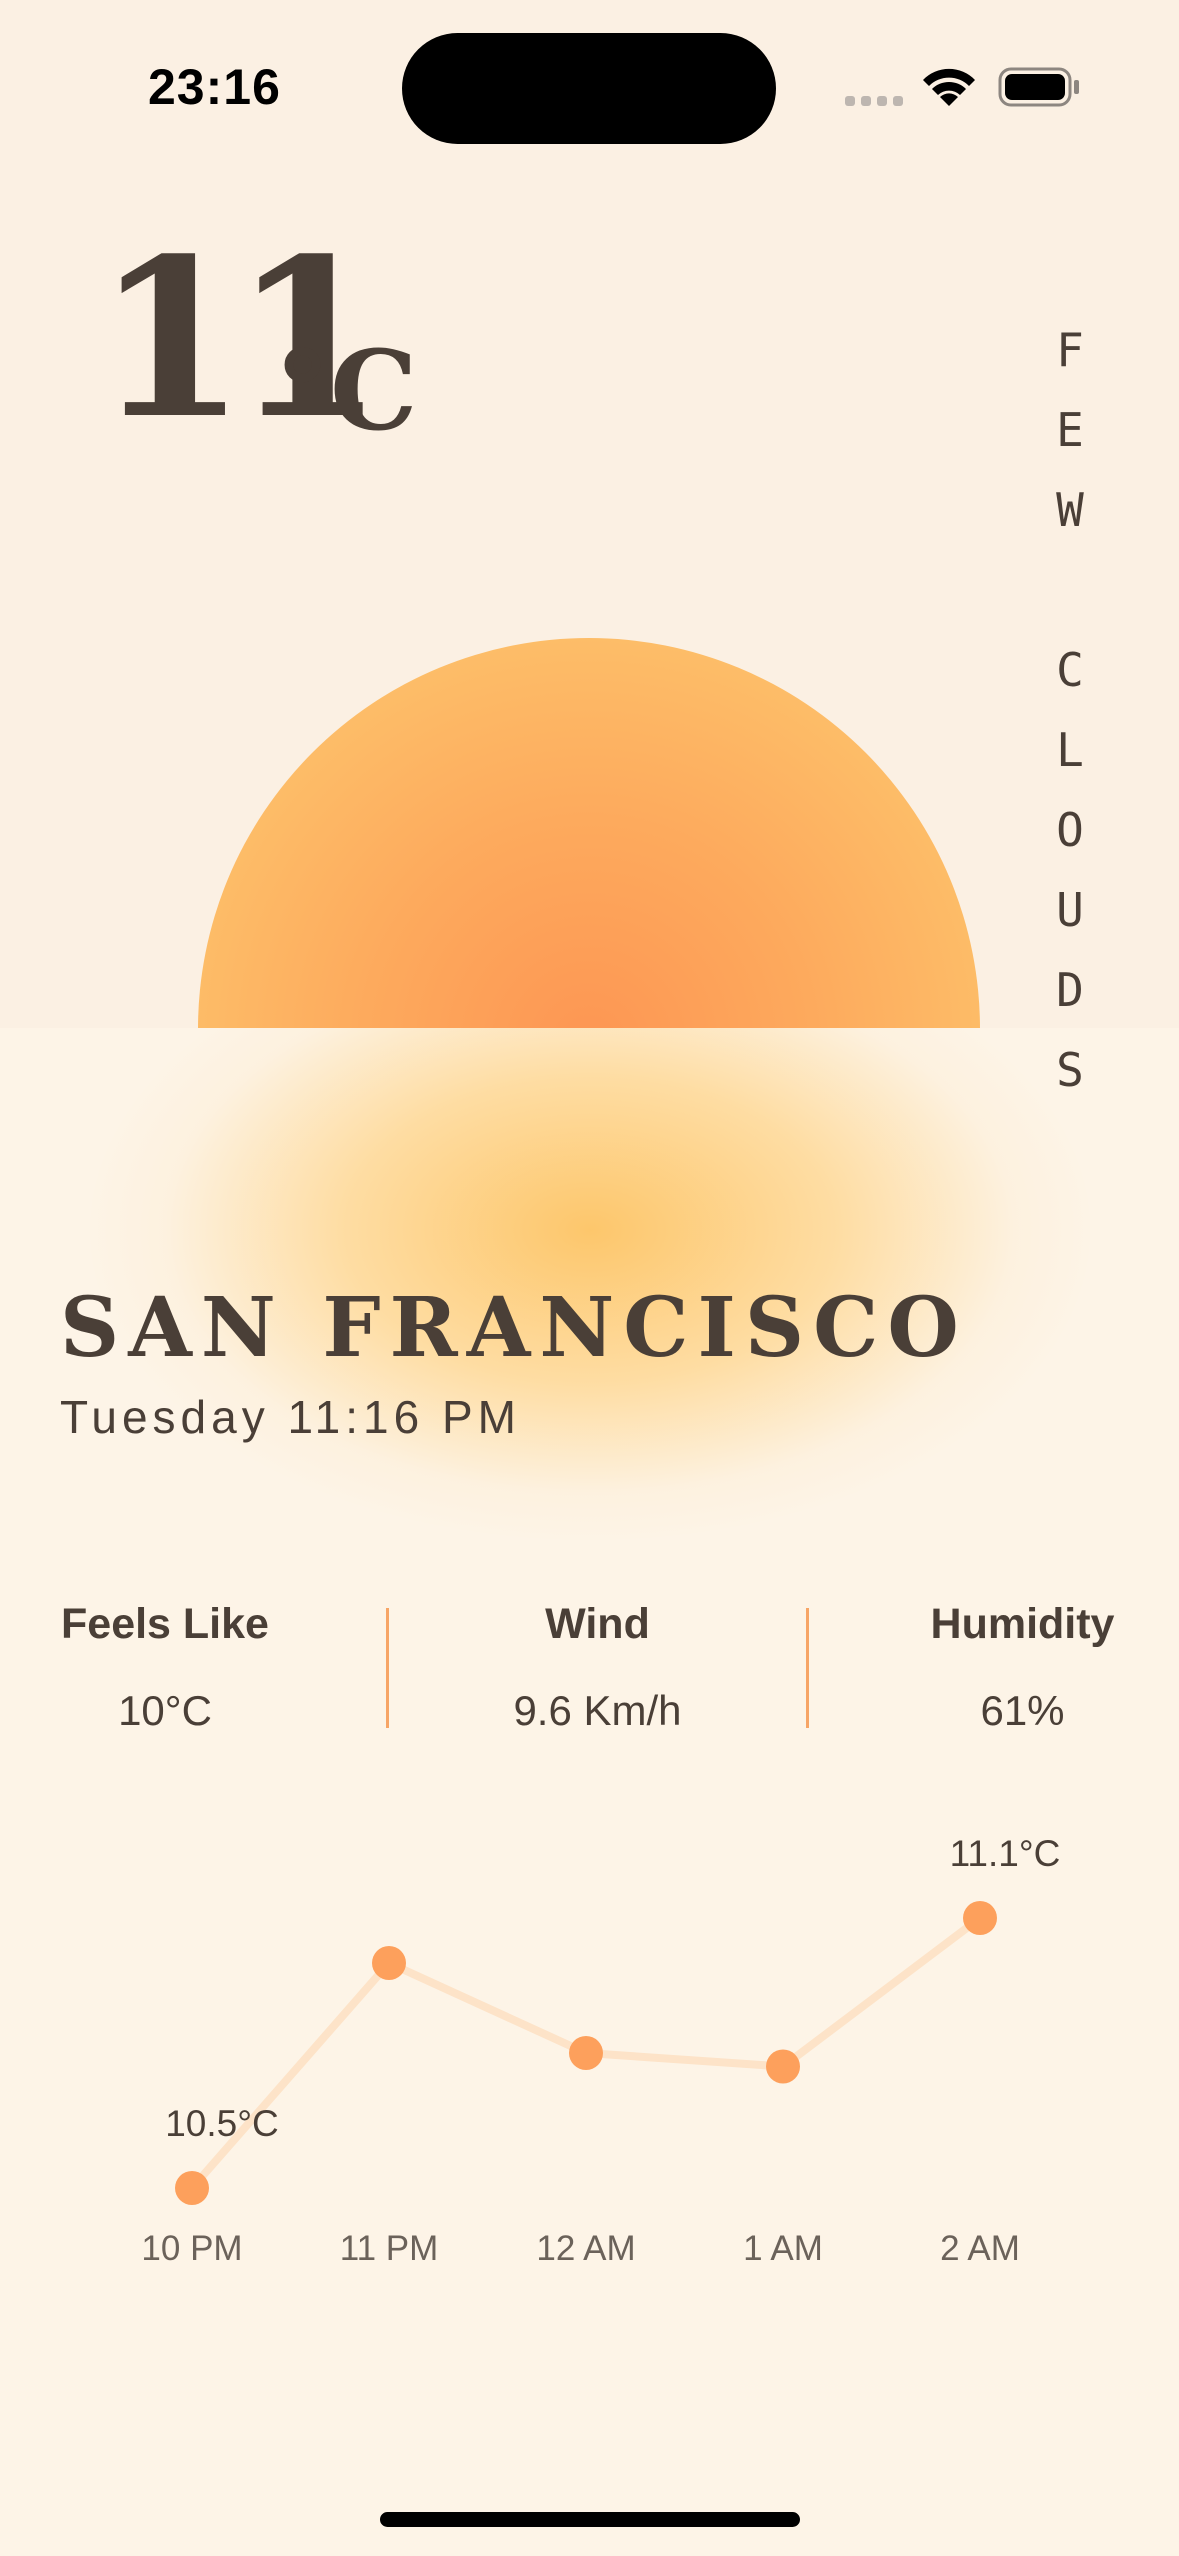 The height and width of the screenshot is (2556, 1179). I want to click on condition-letter: W, so click(1070, 510).